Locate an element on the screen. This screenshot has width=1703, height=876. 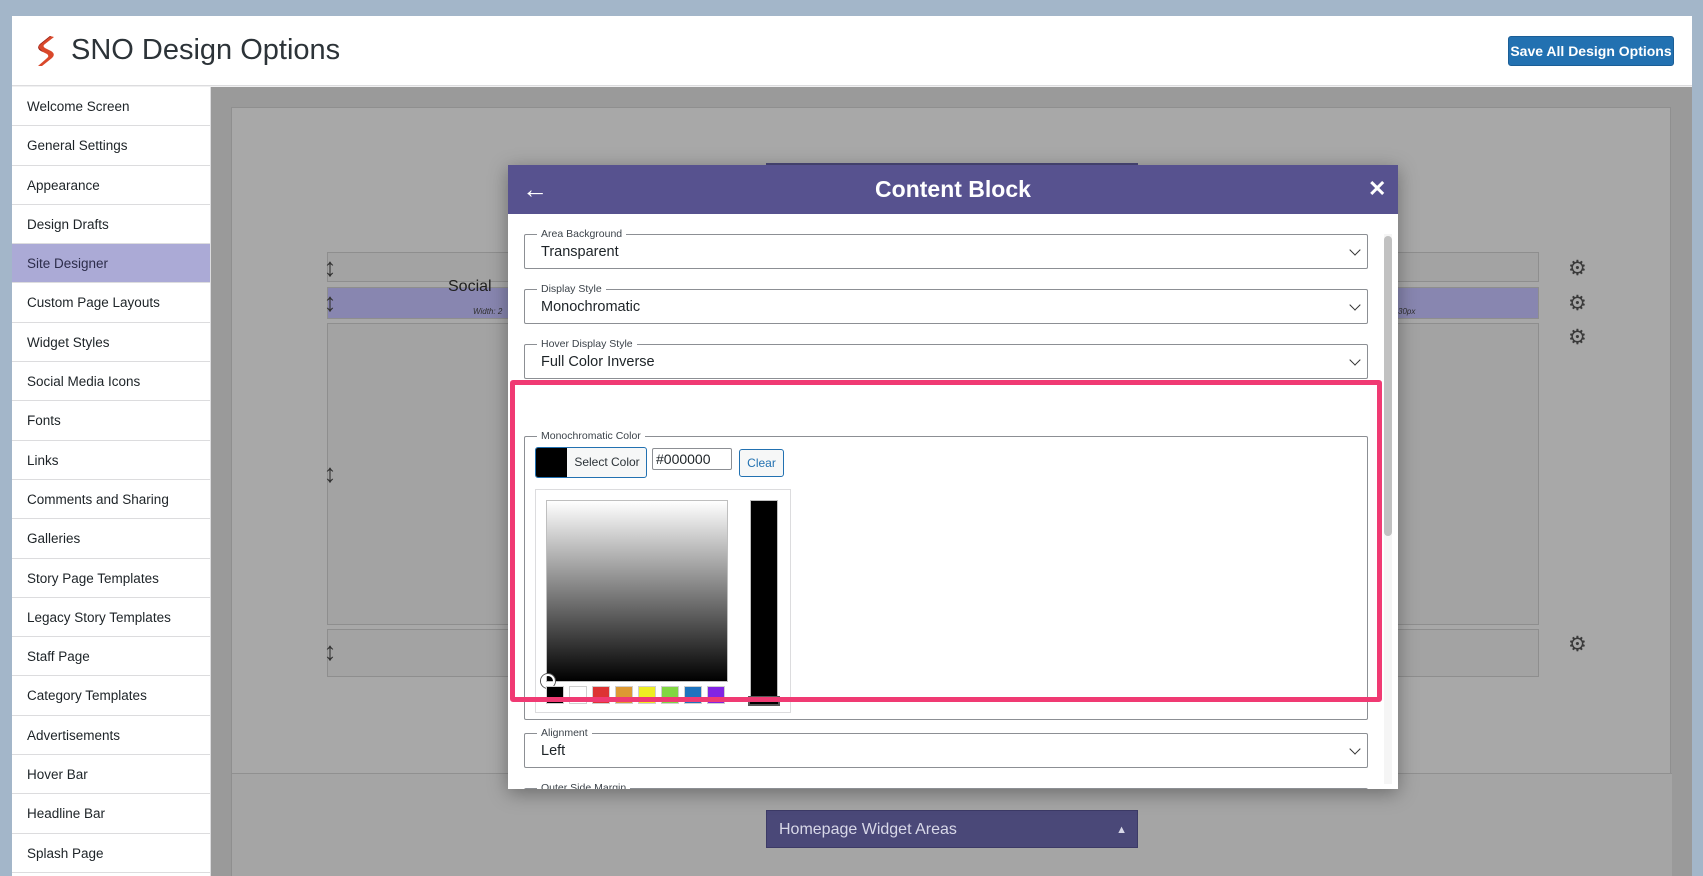
sidebar-item-fonts: Fonts is located at coordinates (111, 421).